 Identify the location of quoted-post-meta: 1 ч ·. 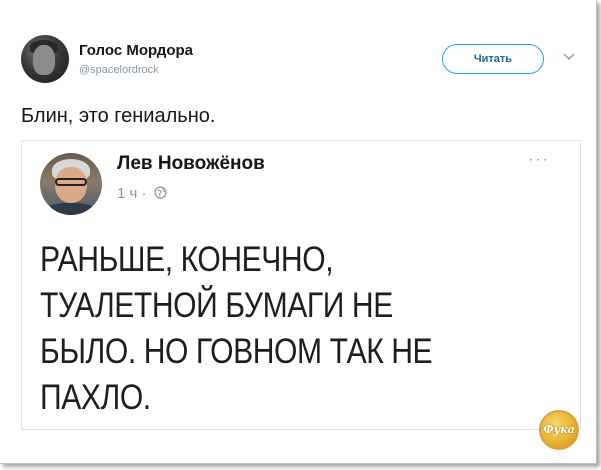
(142, 193).